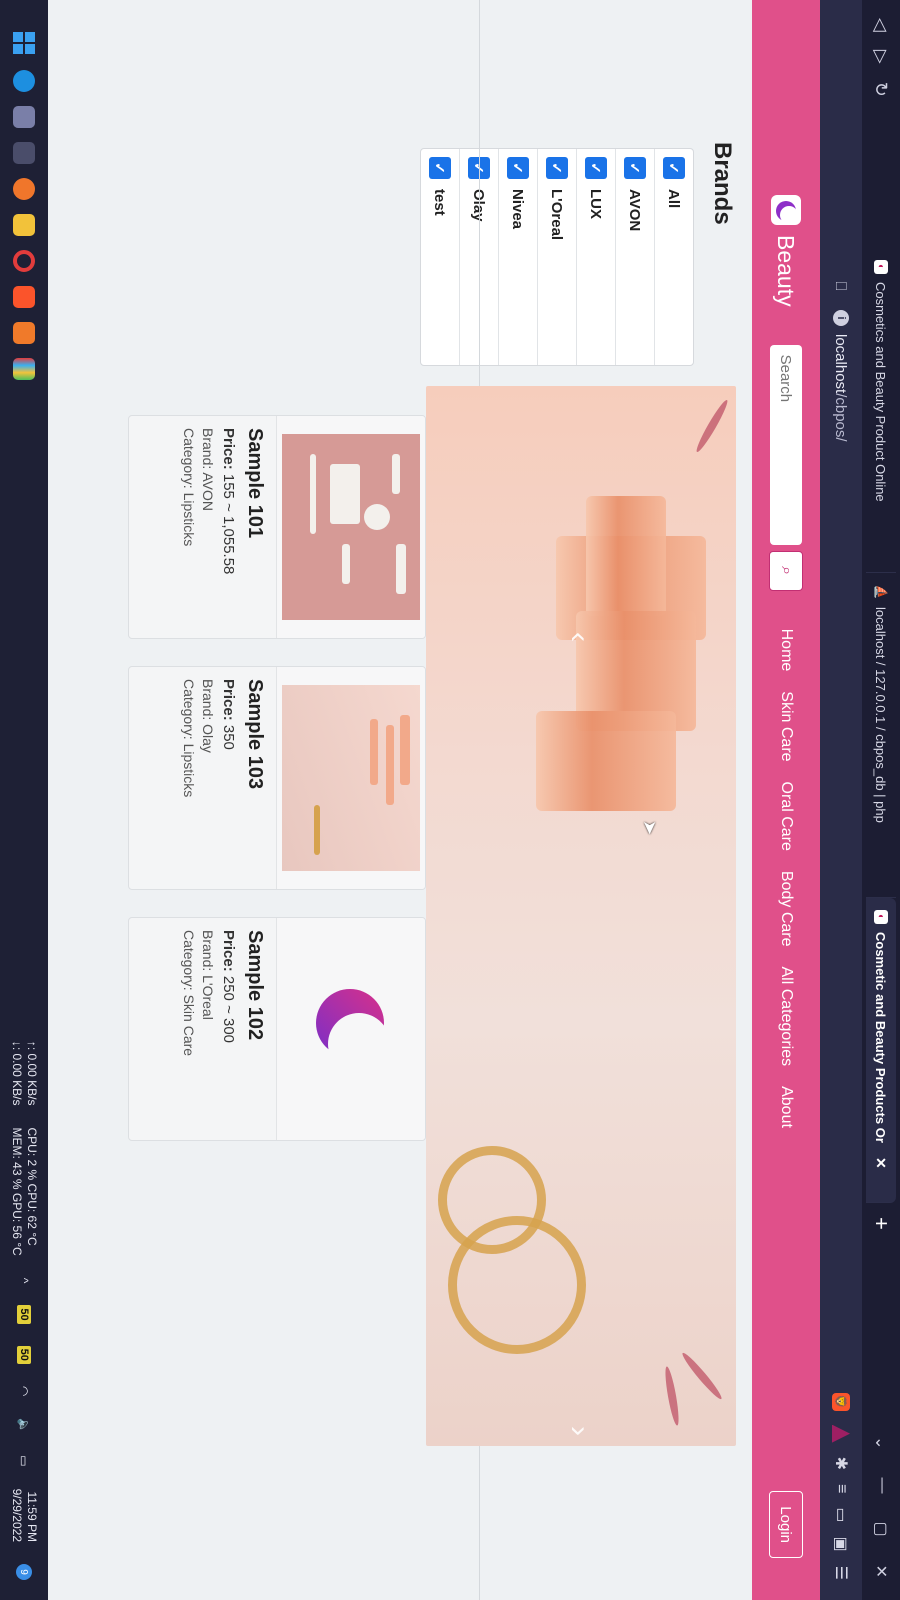  What do you see at coordinates (786, 210) in the screenshot?
I see `logo-icon` at bounding box center [786, 210].